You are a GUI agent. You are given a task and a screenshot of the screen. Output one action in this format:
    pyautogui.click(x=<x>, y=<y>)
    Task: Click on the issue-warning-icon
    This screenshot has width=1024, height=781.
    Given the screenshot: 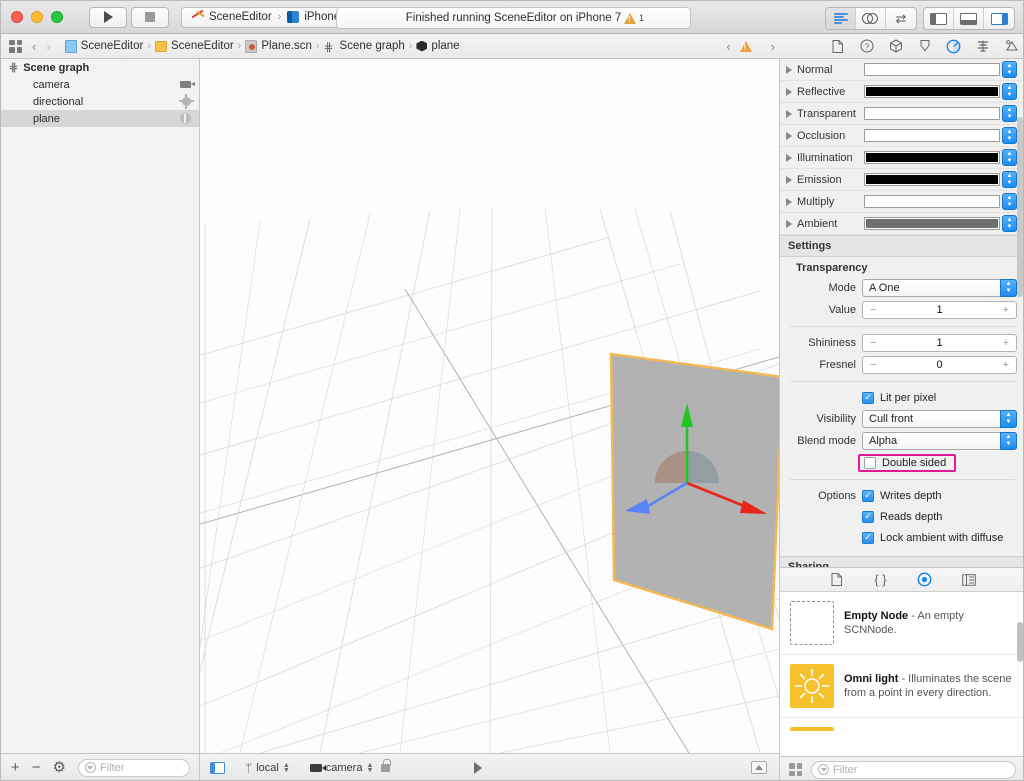 What is the action you would take?
    pyautogui.click(x=745, y=46)
    